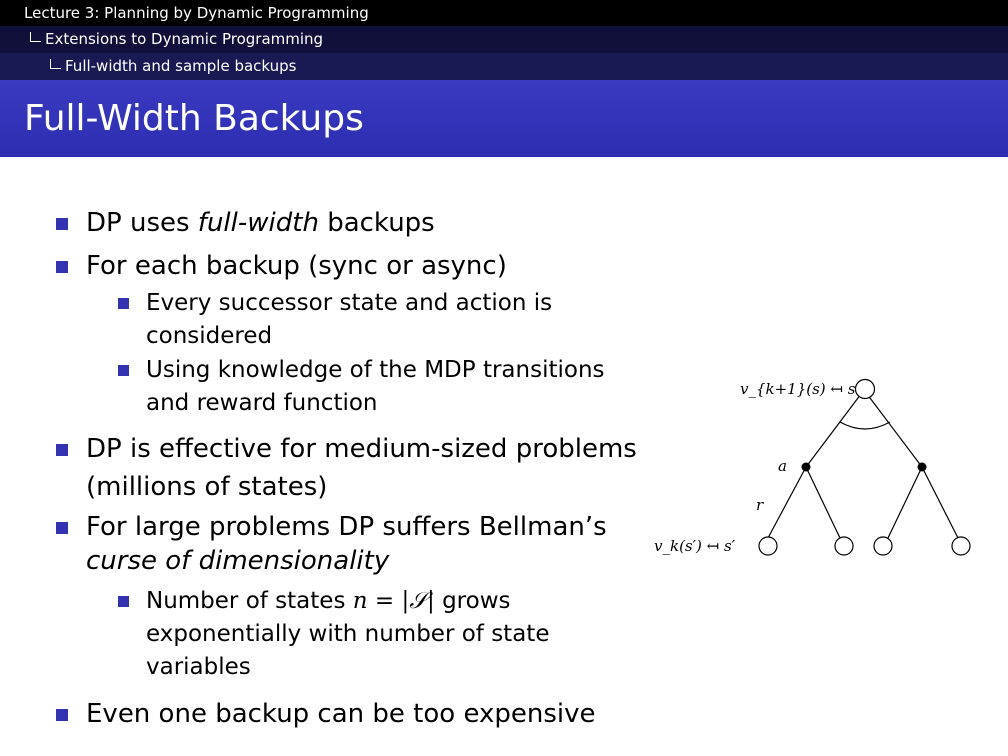 Image resolution: width=1008 pixels, height=756 pixels. I want to click on root-value-label: v_{k+1}(s) ↤ s, so click(798, 389).